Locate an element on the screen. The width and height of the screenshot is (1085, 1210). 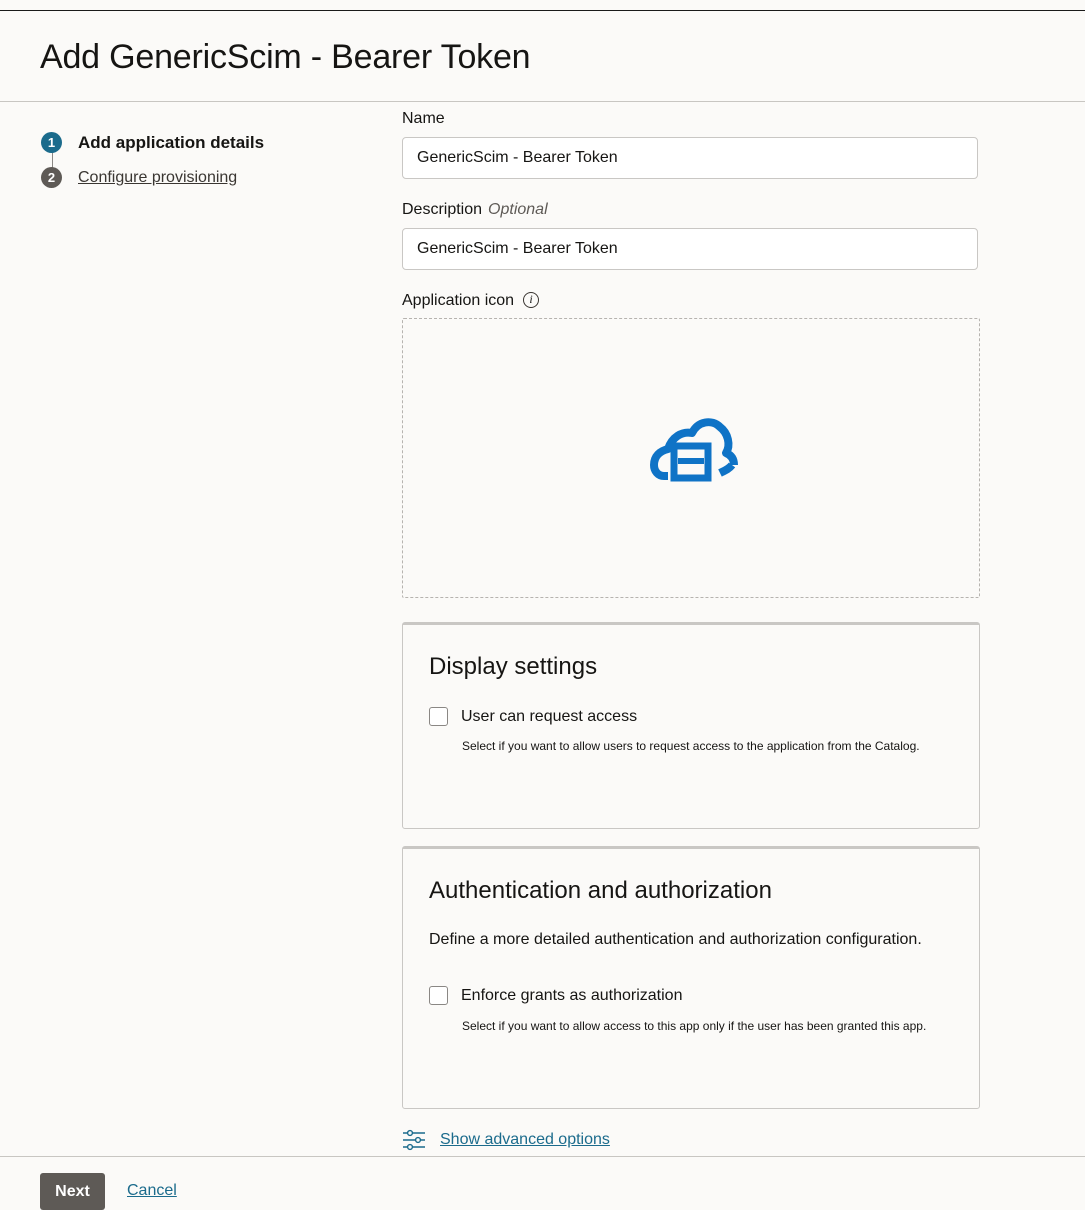
description-label: Description Optional is located at coordinates (475, 210).